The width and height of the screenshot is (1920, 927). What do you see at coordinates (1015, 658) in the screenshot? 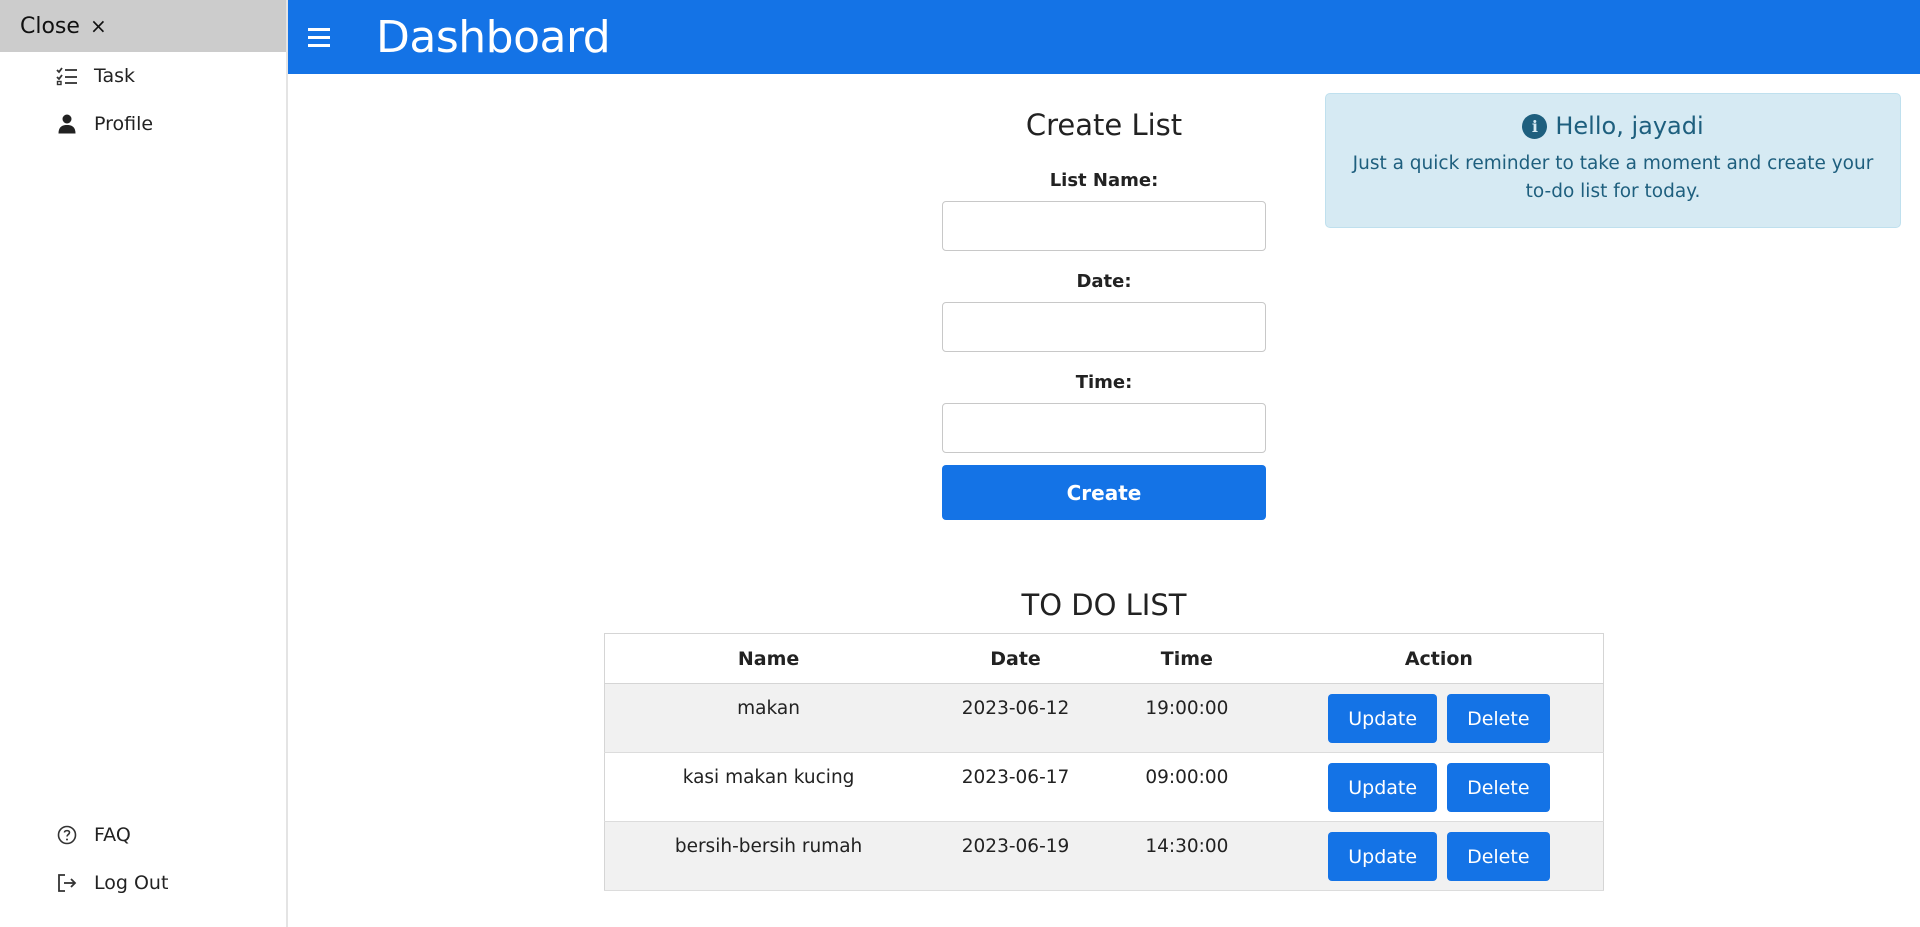
I see `column-header-date: Date` at bounding box center [1015, 658].